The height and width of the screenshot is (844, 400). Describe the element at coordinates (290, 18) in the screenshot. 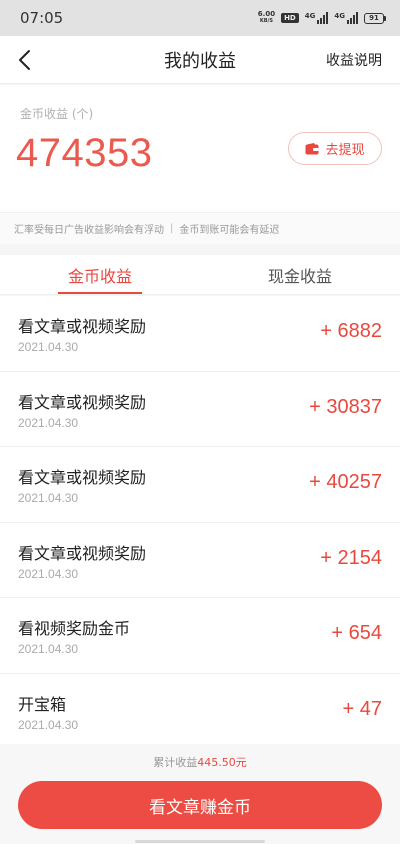

I see `hd-icon: HD` at that location.